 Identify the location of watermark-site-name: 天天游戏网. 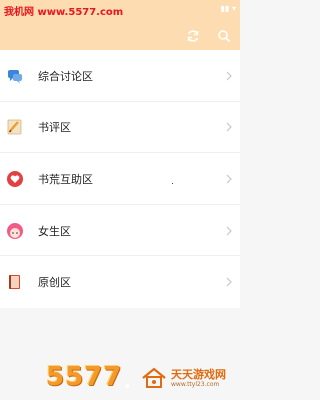
(198, 374).